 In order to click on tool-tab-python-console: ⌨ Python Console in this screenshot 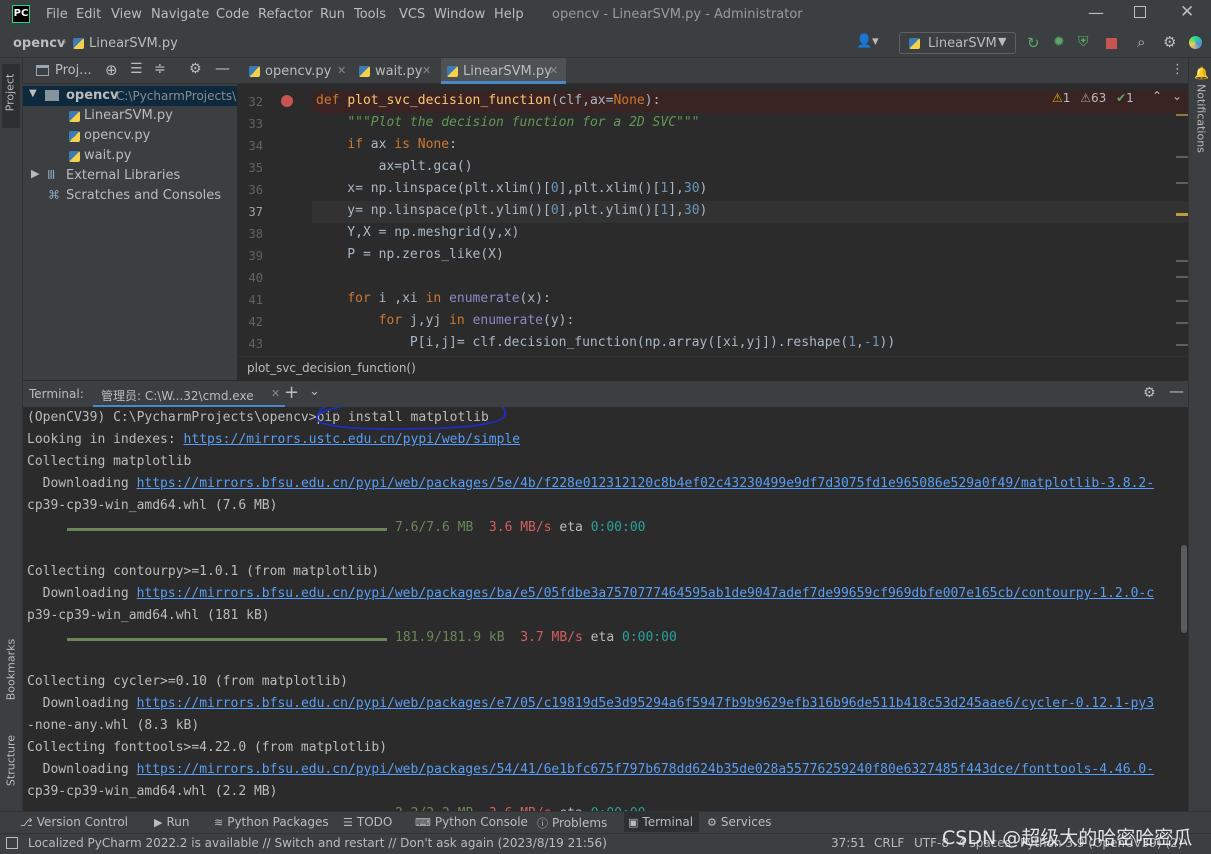, I will do `click(471, 822)`.